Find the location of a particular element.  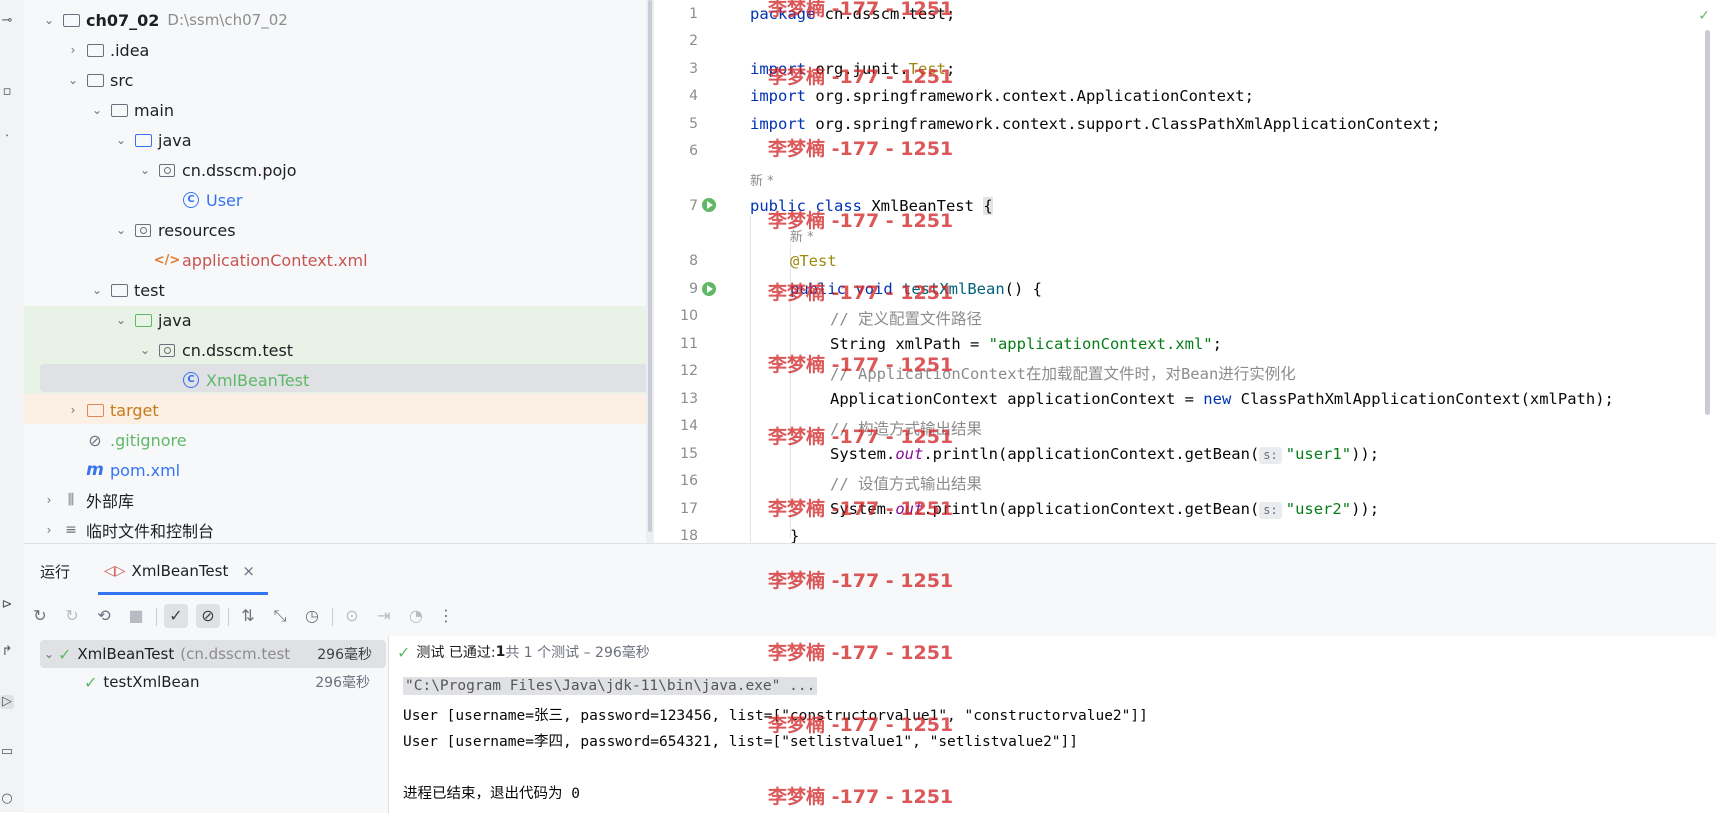

tree-item-label: main is located at coordinates (154, 110).